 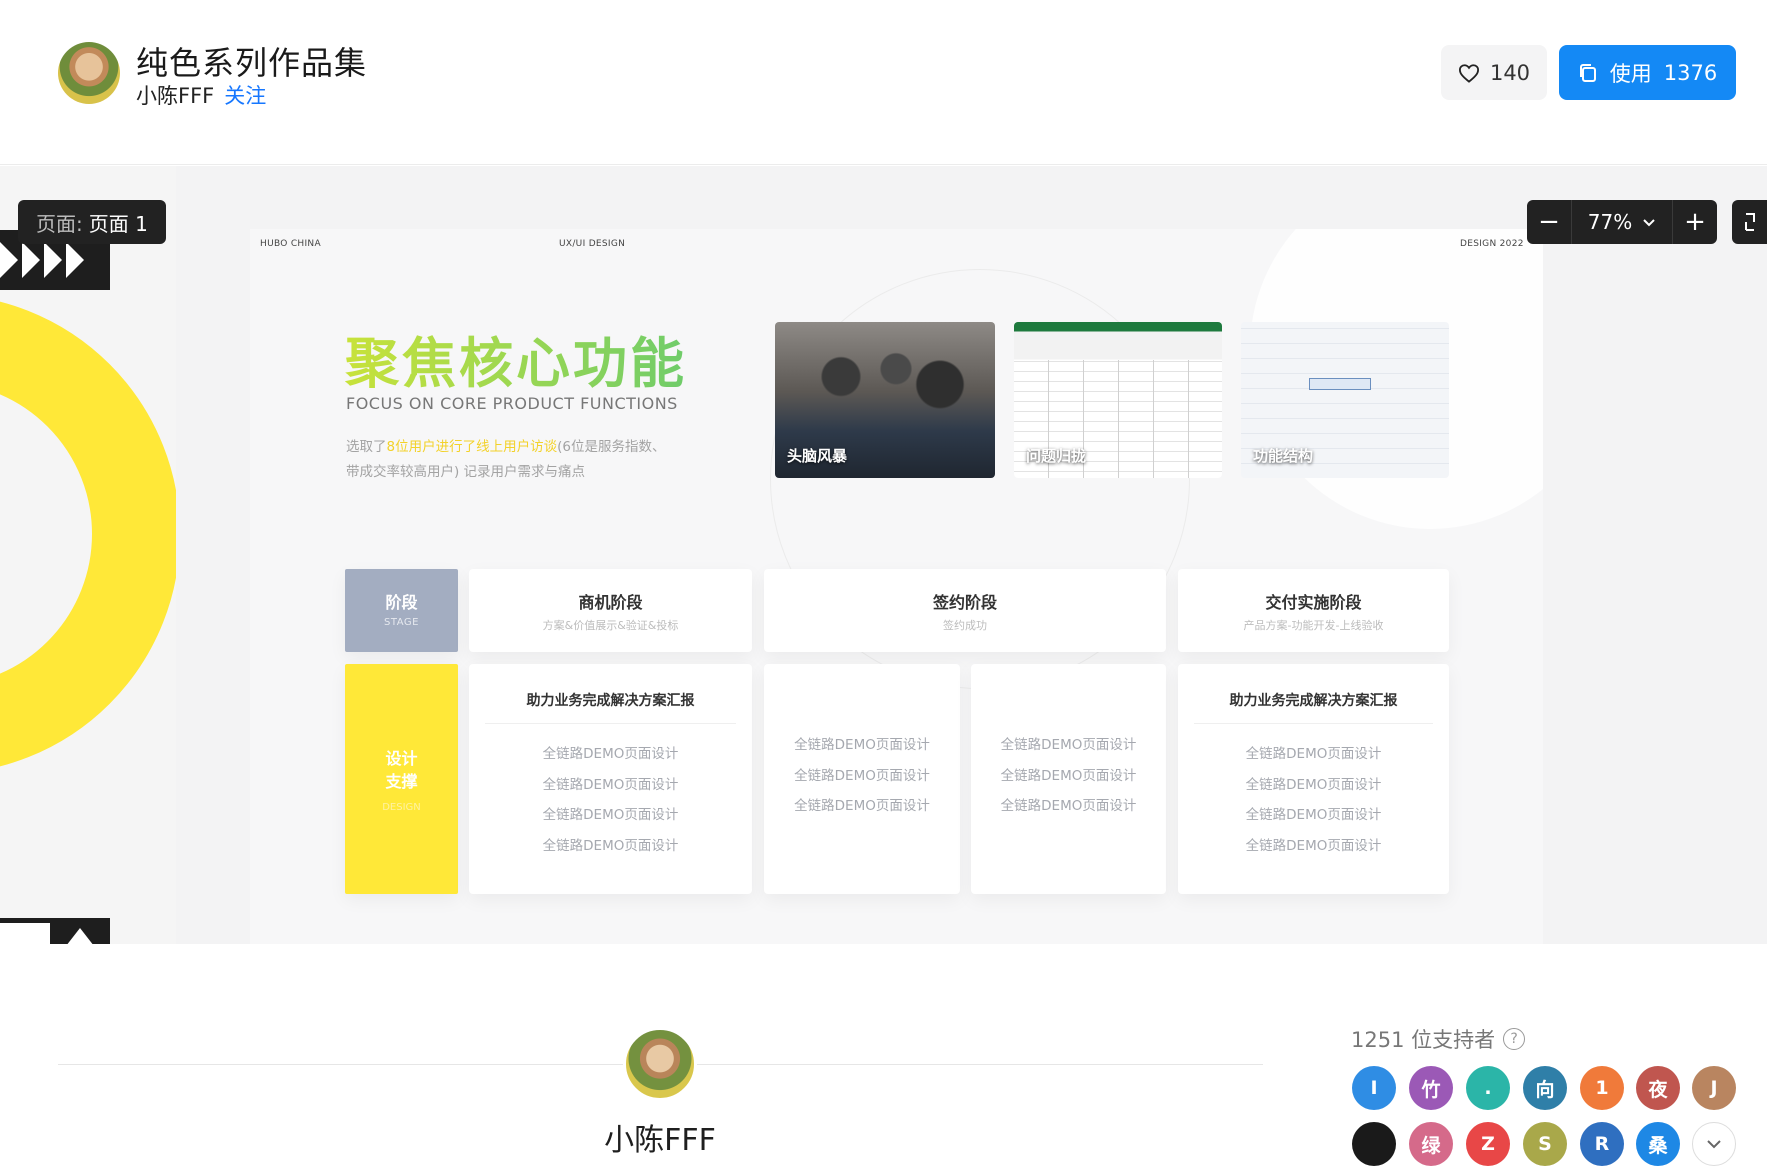 What do you see at coordinates (885, 400) in the screenshot?
I see `photo-brainstorm: 头脑风暴` at bounding box center [885, 400].